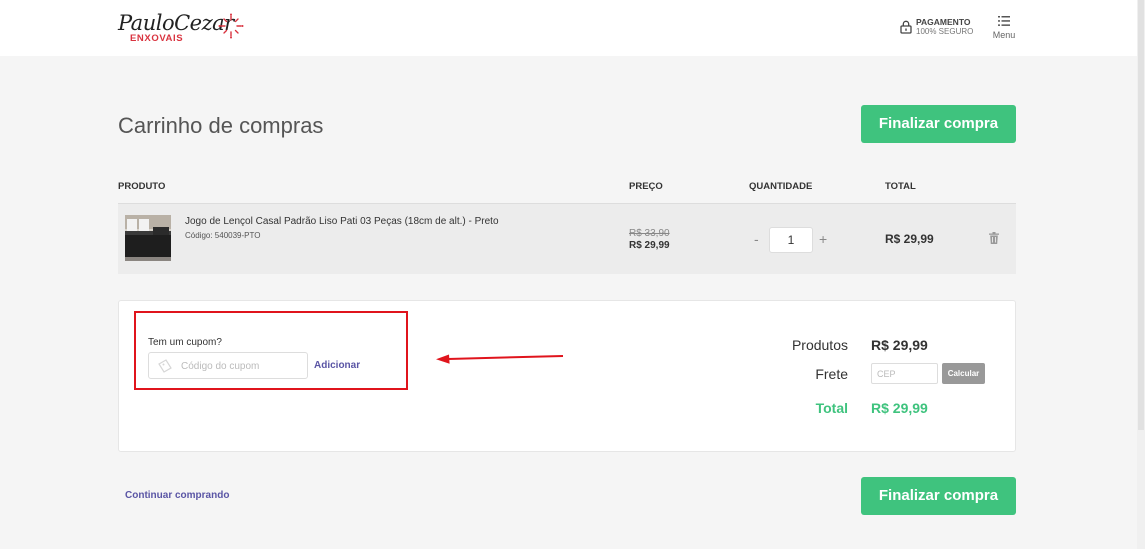 The image size is (1145, 549). What do you see at coordinates (938, 124) in the screenshot?
I see `checkout-button-top: Finalizar compra` at bounding box center [938, 124].